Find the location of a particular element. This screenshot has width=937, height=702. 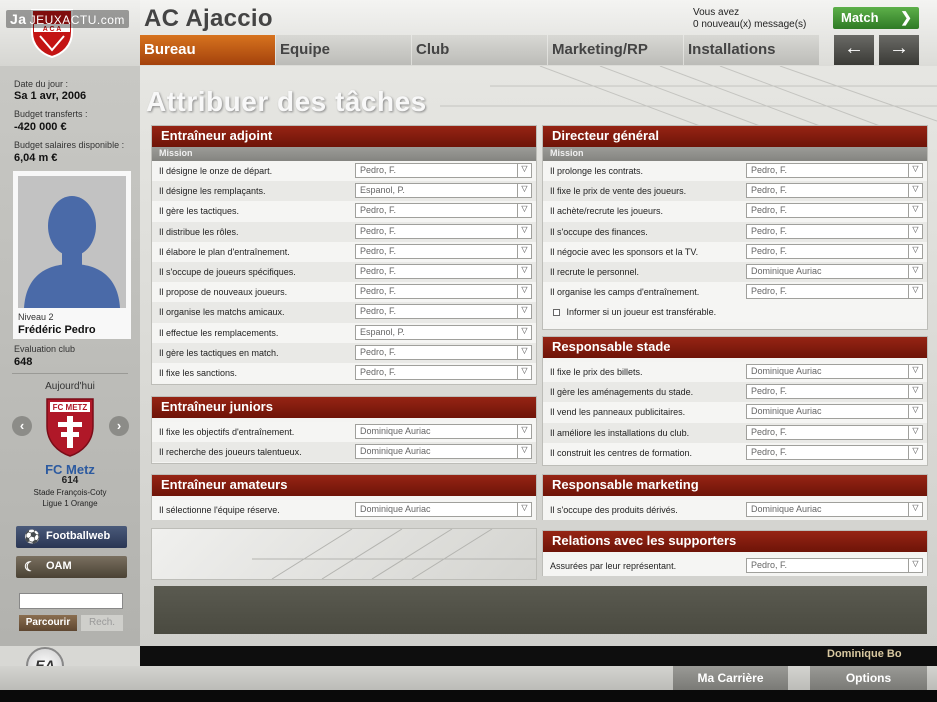

browse-button: Parcourir is located at coordinates (48, 623).